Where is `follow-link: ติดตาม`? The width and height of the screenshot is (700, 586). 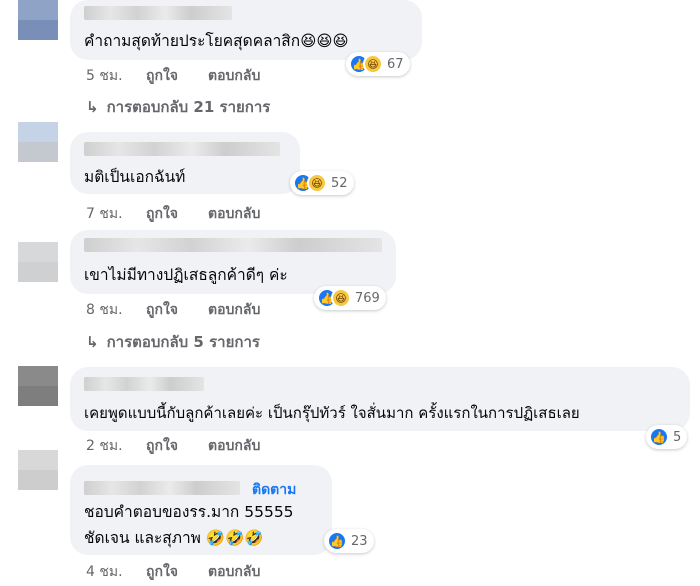 follow-link: ติดตาม is located at coordinates (274, 490).